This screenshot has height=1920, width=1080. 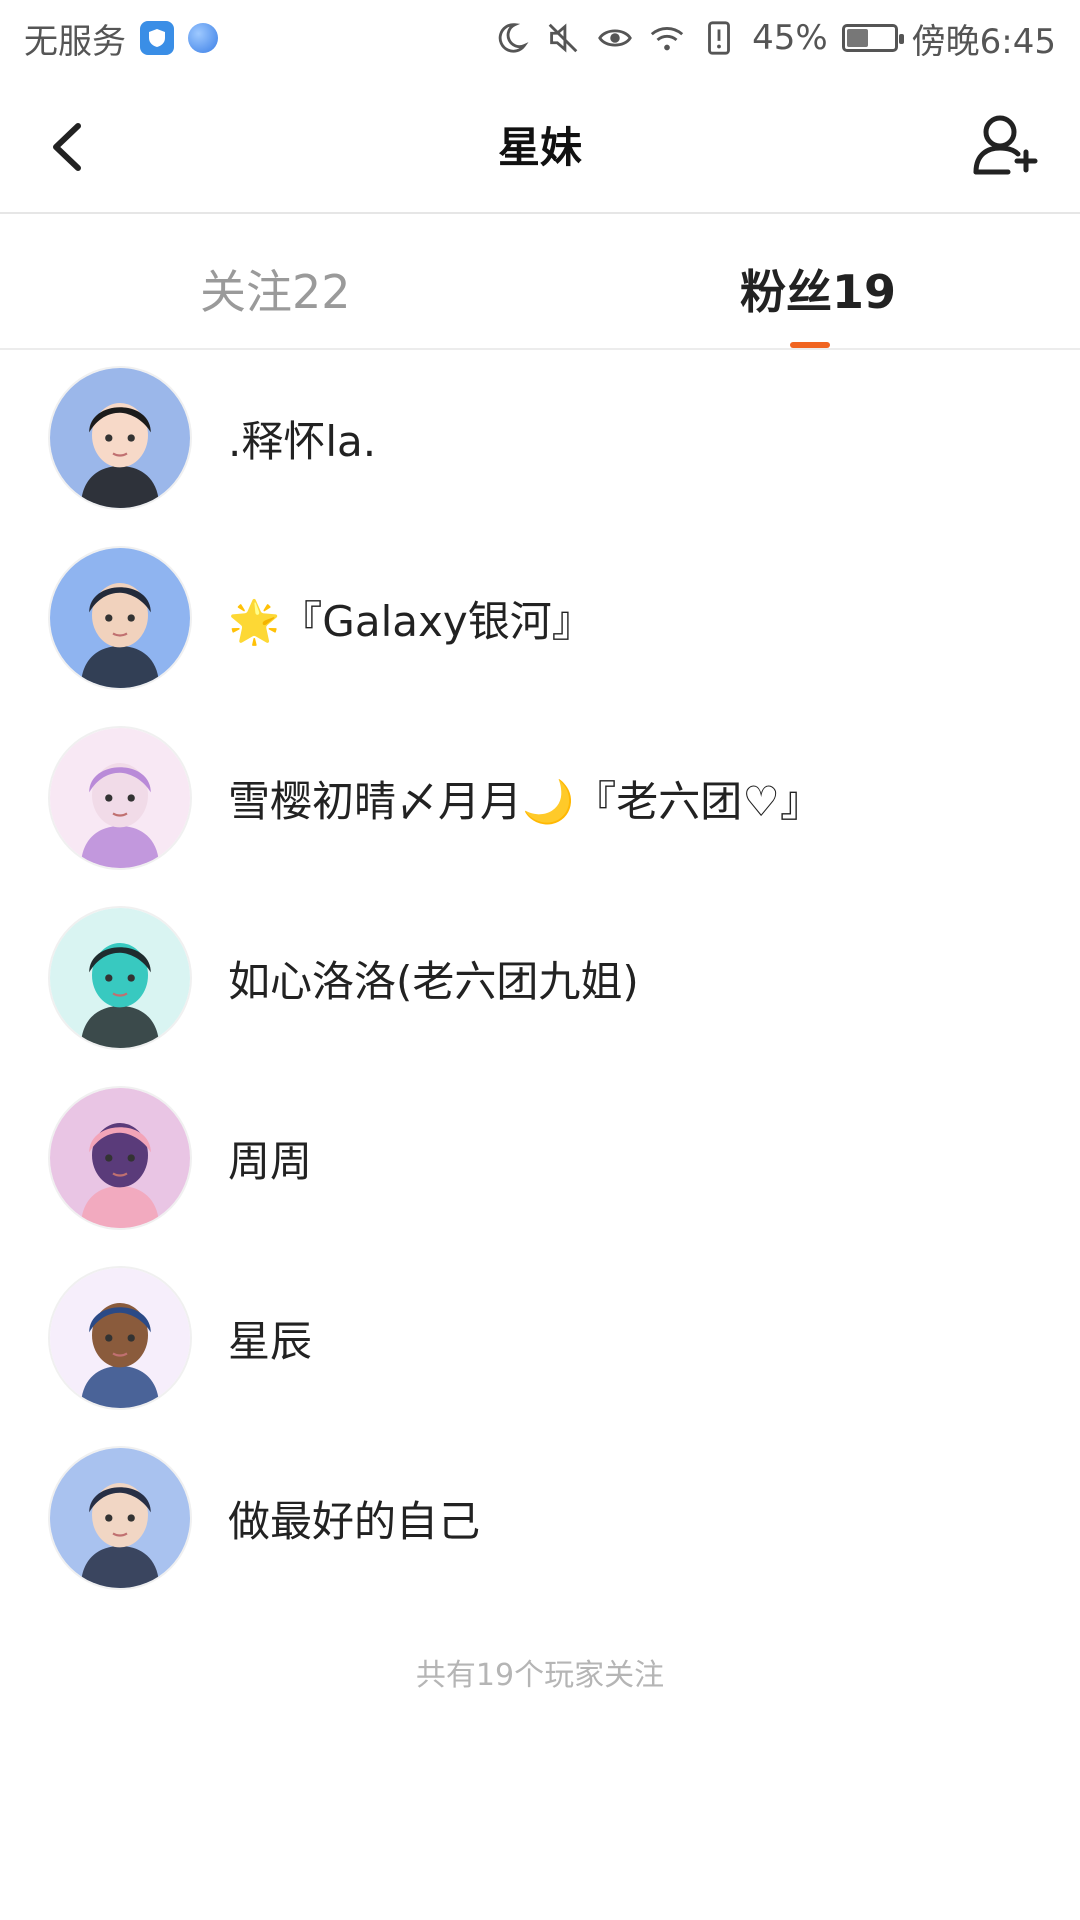 What do you see at coordinates (540, 282) in the screenshot?
I see `tab-bar: 关注22 粉丝19` at bounding box center [540, 282].